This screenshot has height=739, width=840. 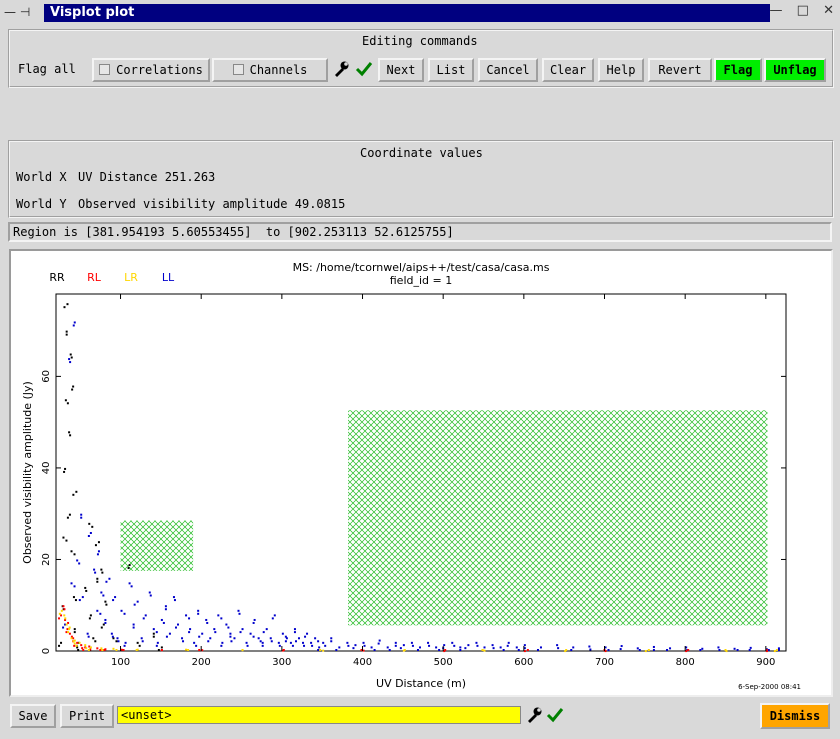 What do you see at coordinates (795, 70) in the screenshot?
I see `unflag-button: Unflag` at bounding box center [795, 70].